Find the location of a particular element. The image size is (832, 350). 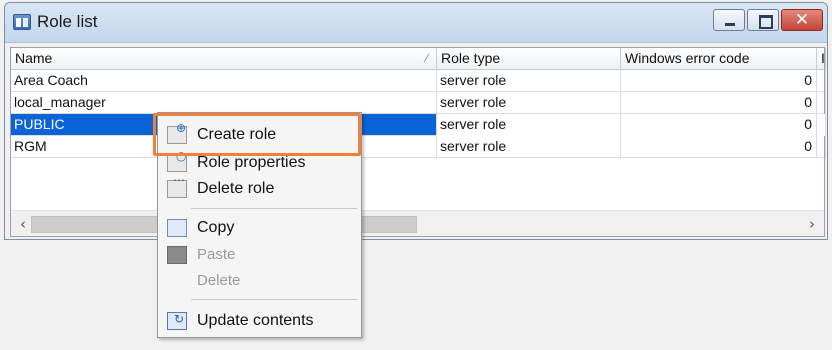

close-button: ✕ is located at coordinates (802, 20).